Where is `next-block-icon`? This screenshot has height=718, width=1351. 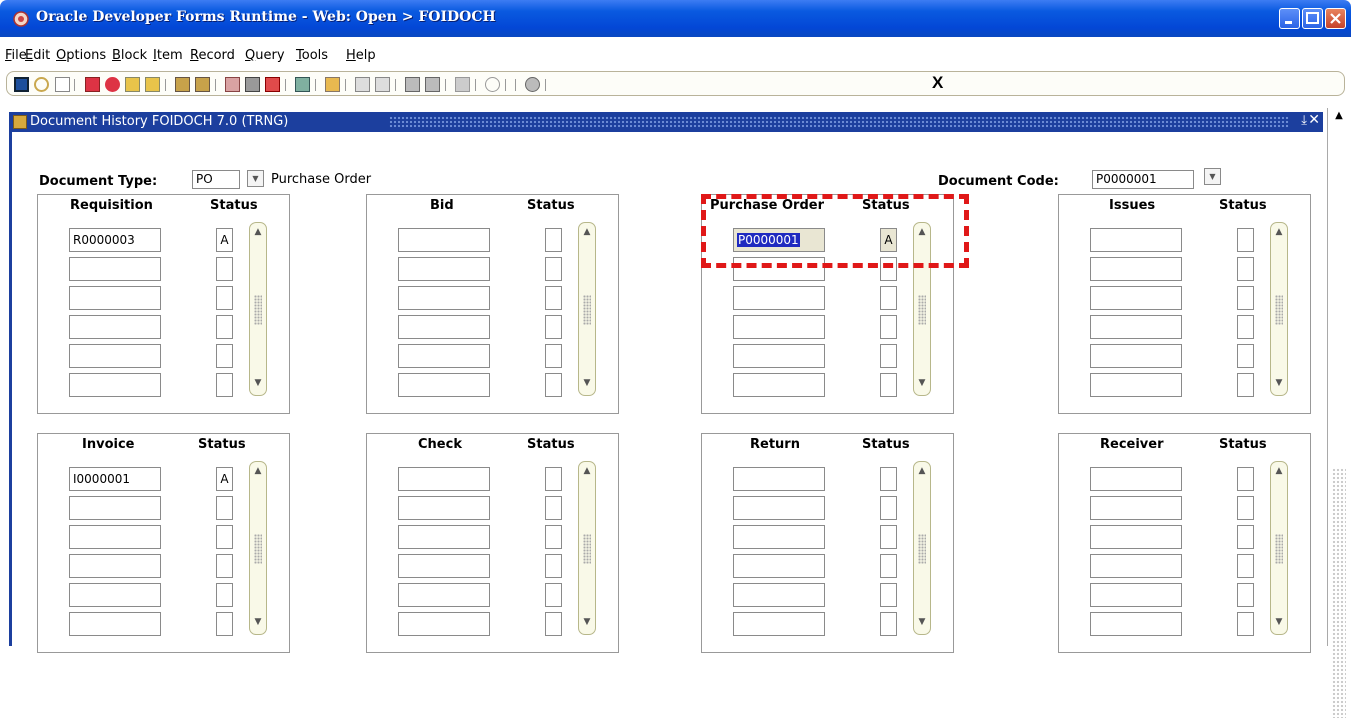 next-block-icon is located at coordinates (112, 84).